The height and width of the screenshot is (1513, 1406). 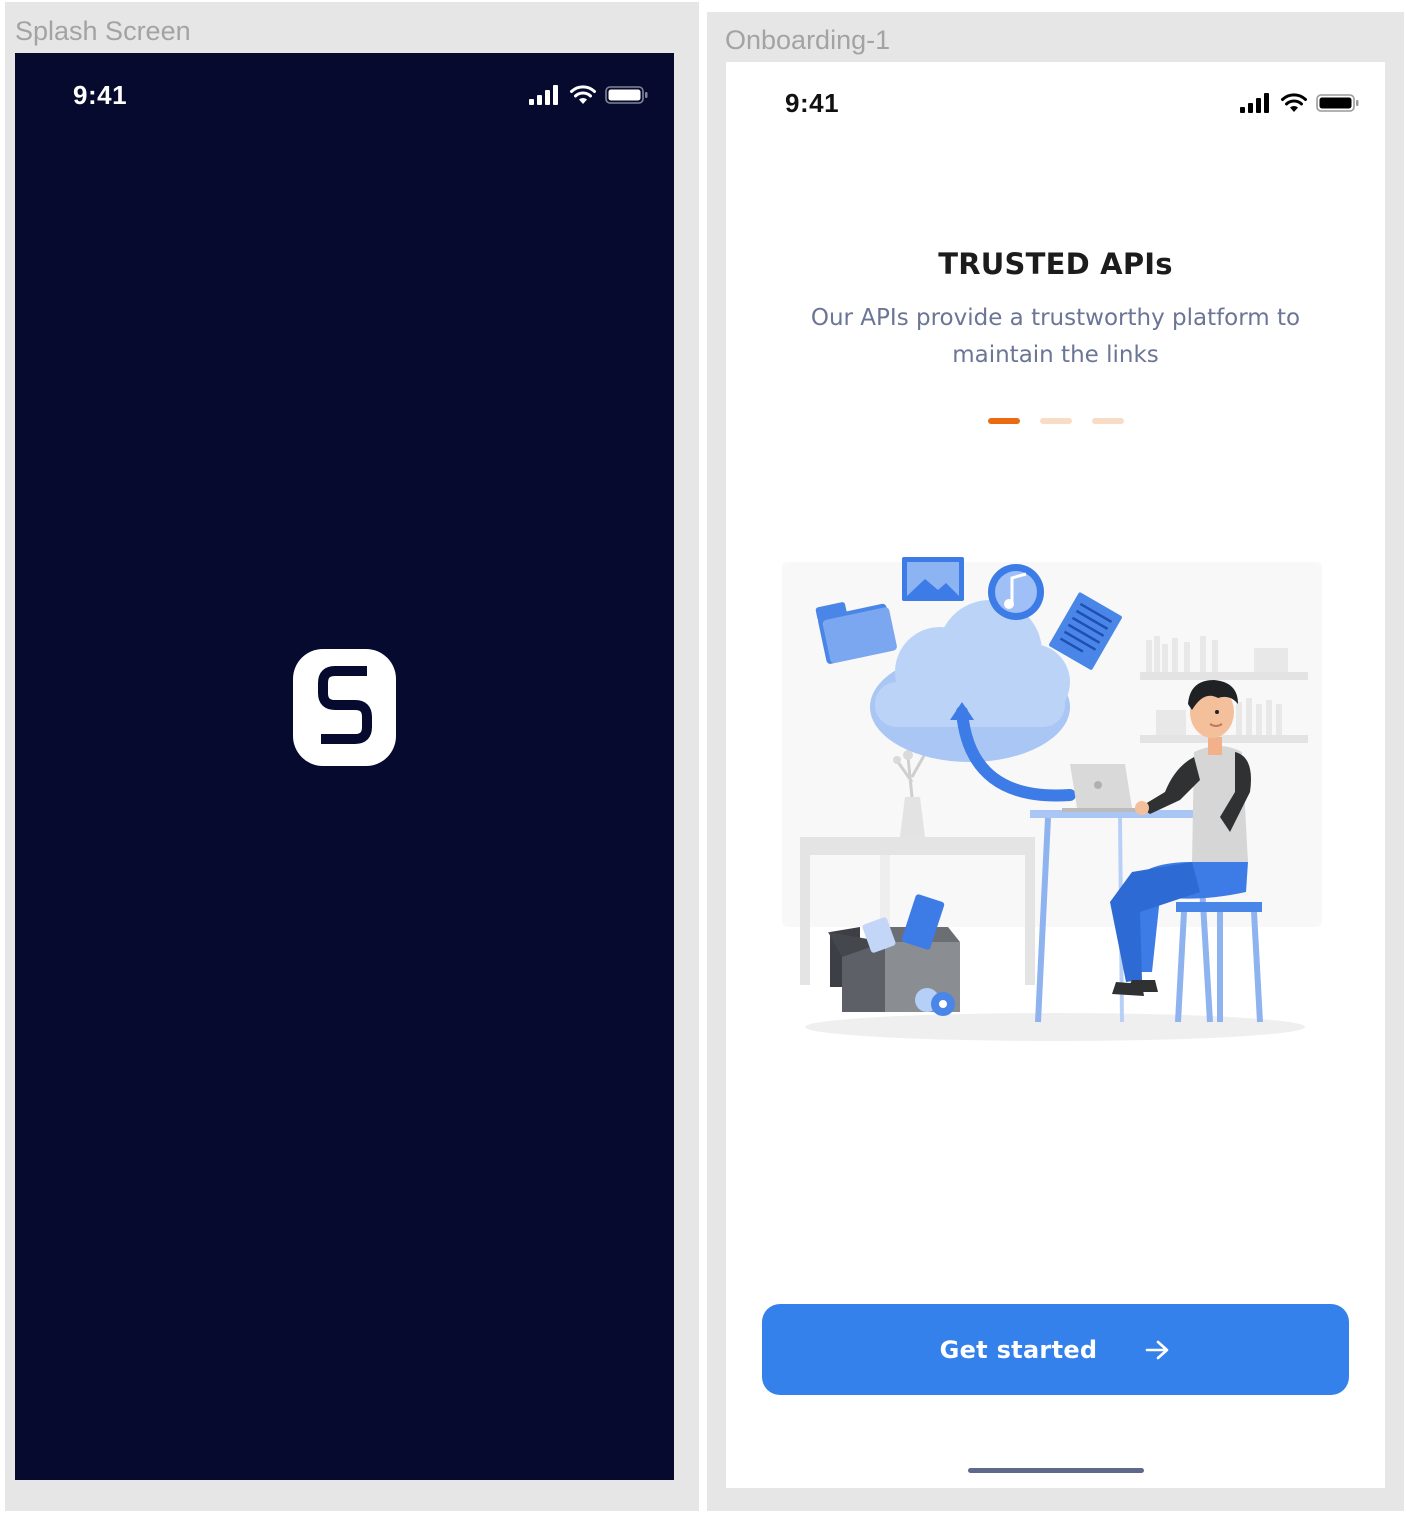 What do you see at coordinates (103, 31) in the screenshot?
I see `splash-frame-label: Splash Screen` at bounding box center [103, 31].